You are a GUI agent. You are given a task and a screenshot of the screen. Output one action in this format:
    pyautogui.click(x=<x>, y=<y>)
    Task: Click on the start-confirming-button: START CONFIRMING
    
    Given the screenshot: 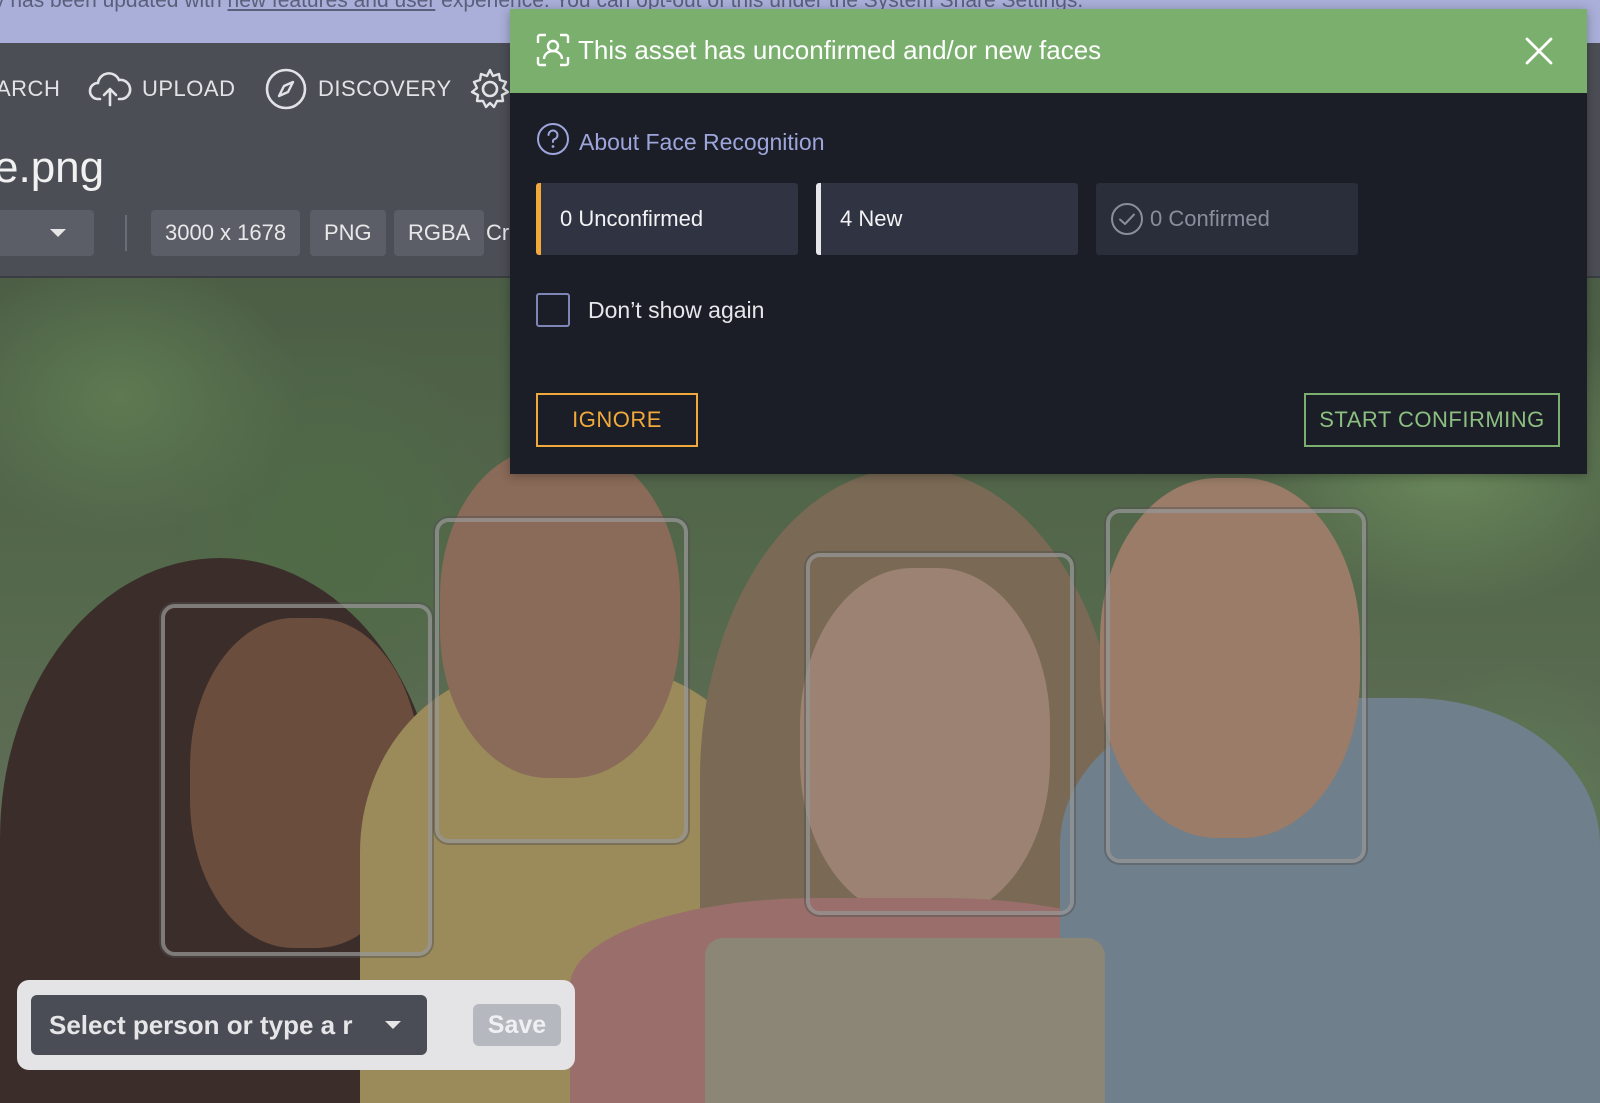 What is the action you would take?
    pyautogui.click(x=1432, y=420)
    